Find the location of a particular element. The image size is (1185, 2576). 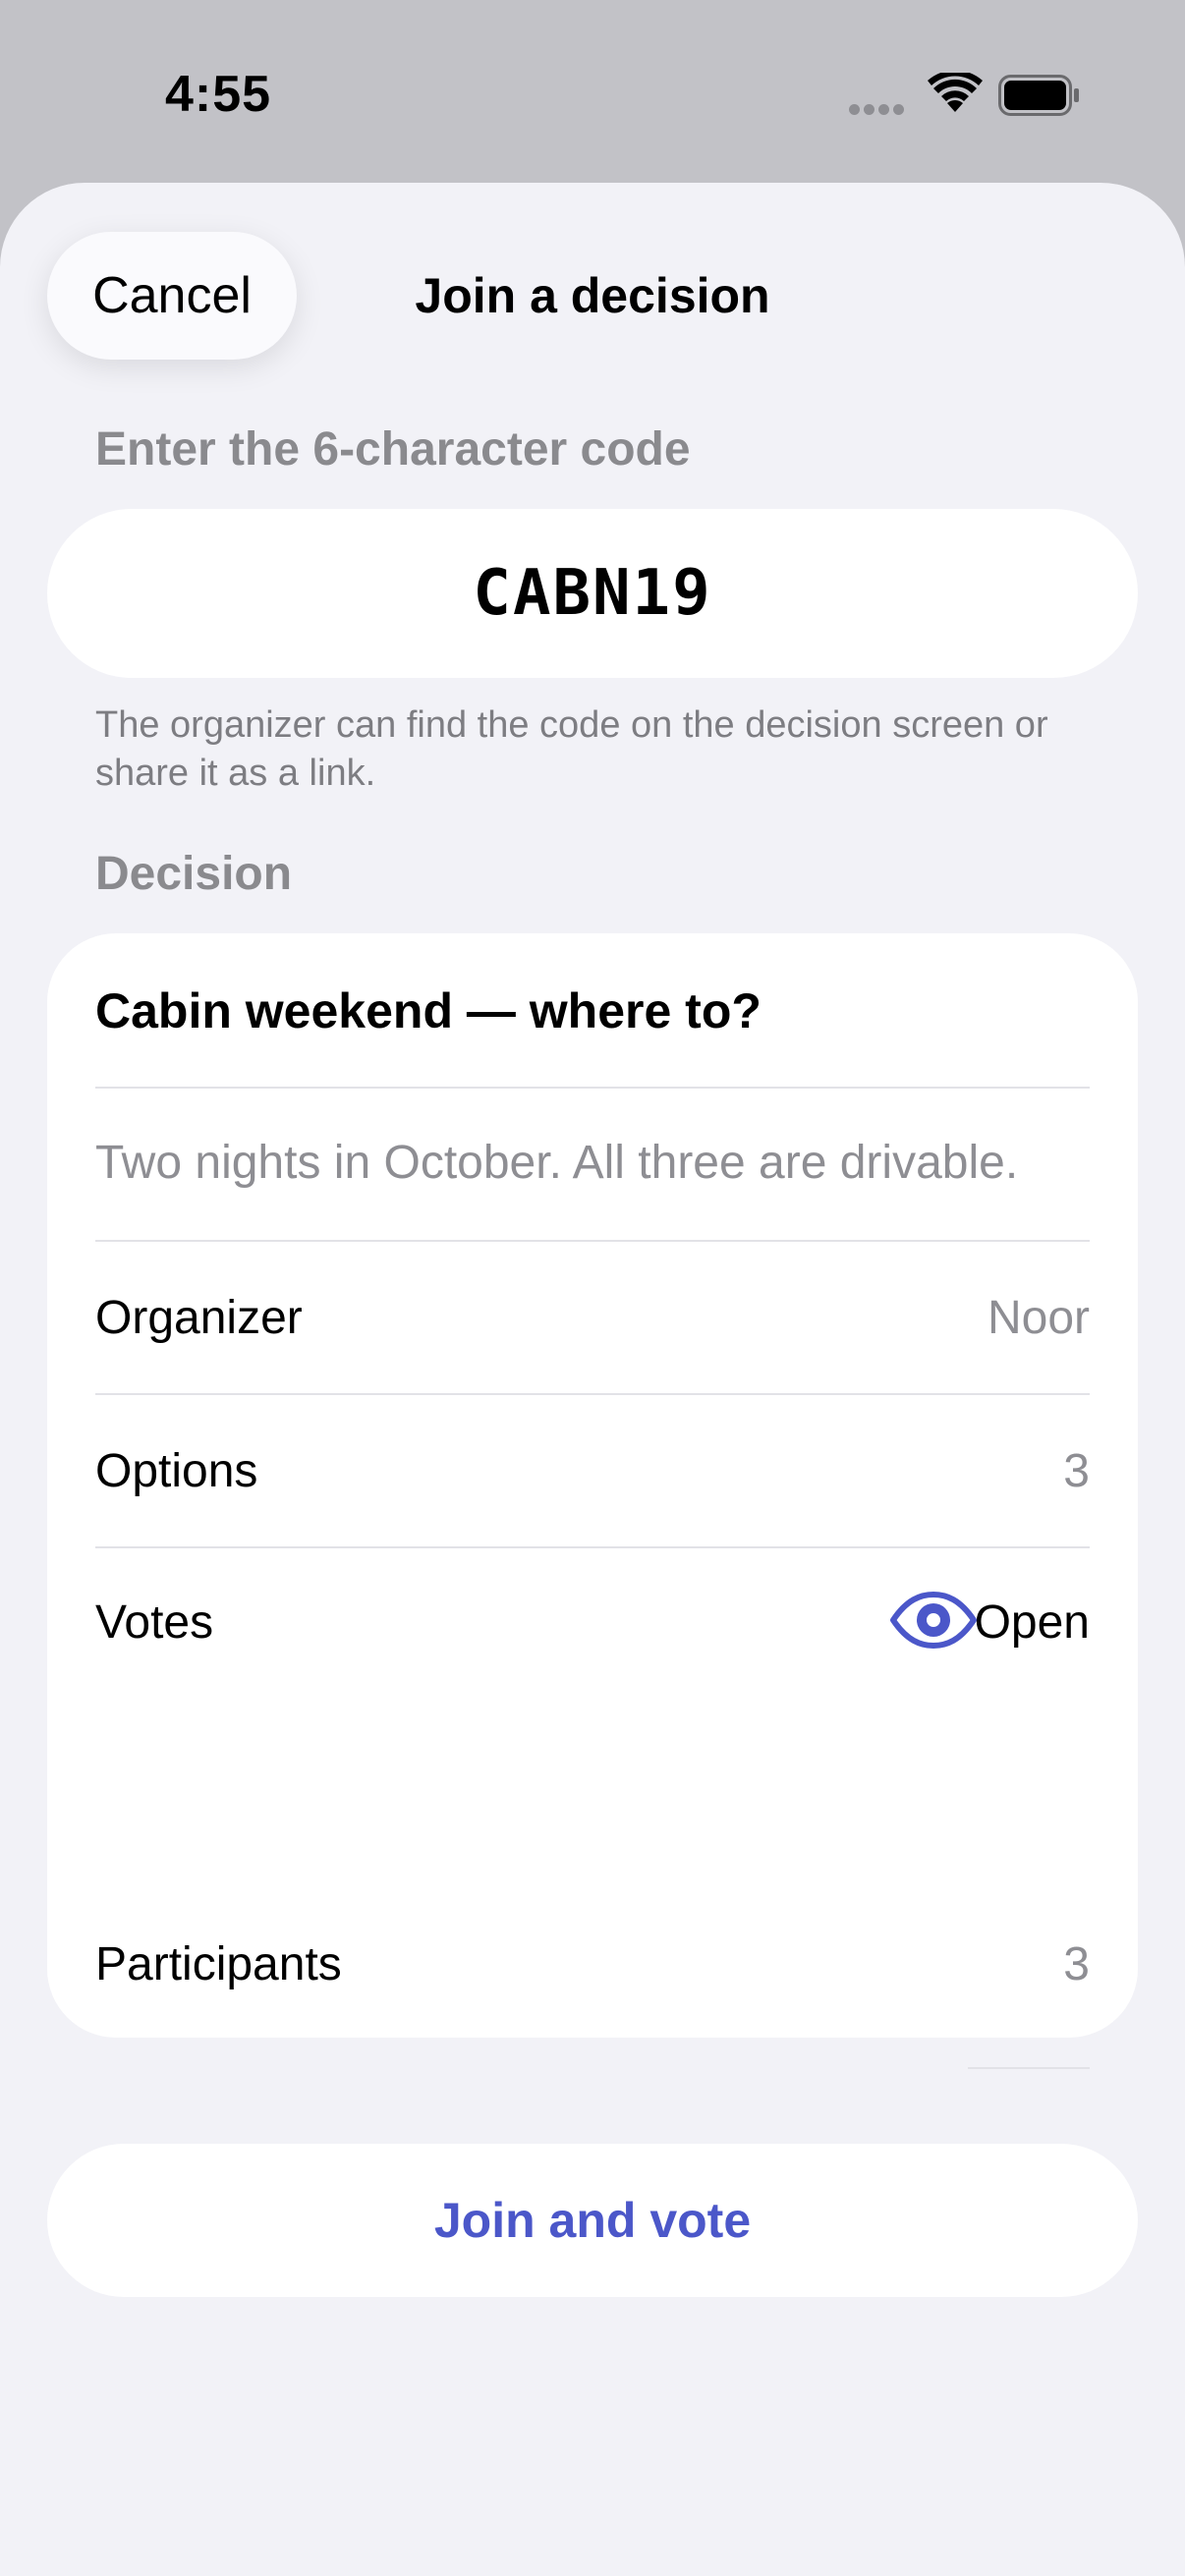

participants-row: Participants 3 is located at coordinates (592, 1966).